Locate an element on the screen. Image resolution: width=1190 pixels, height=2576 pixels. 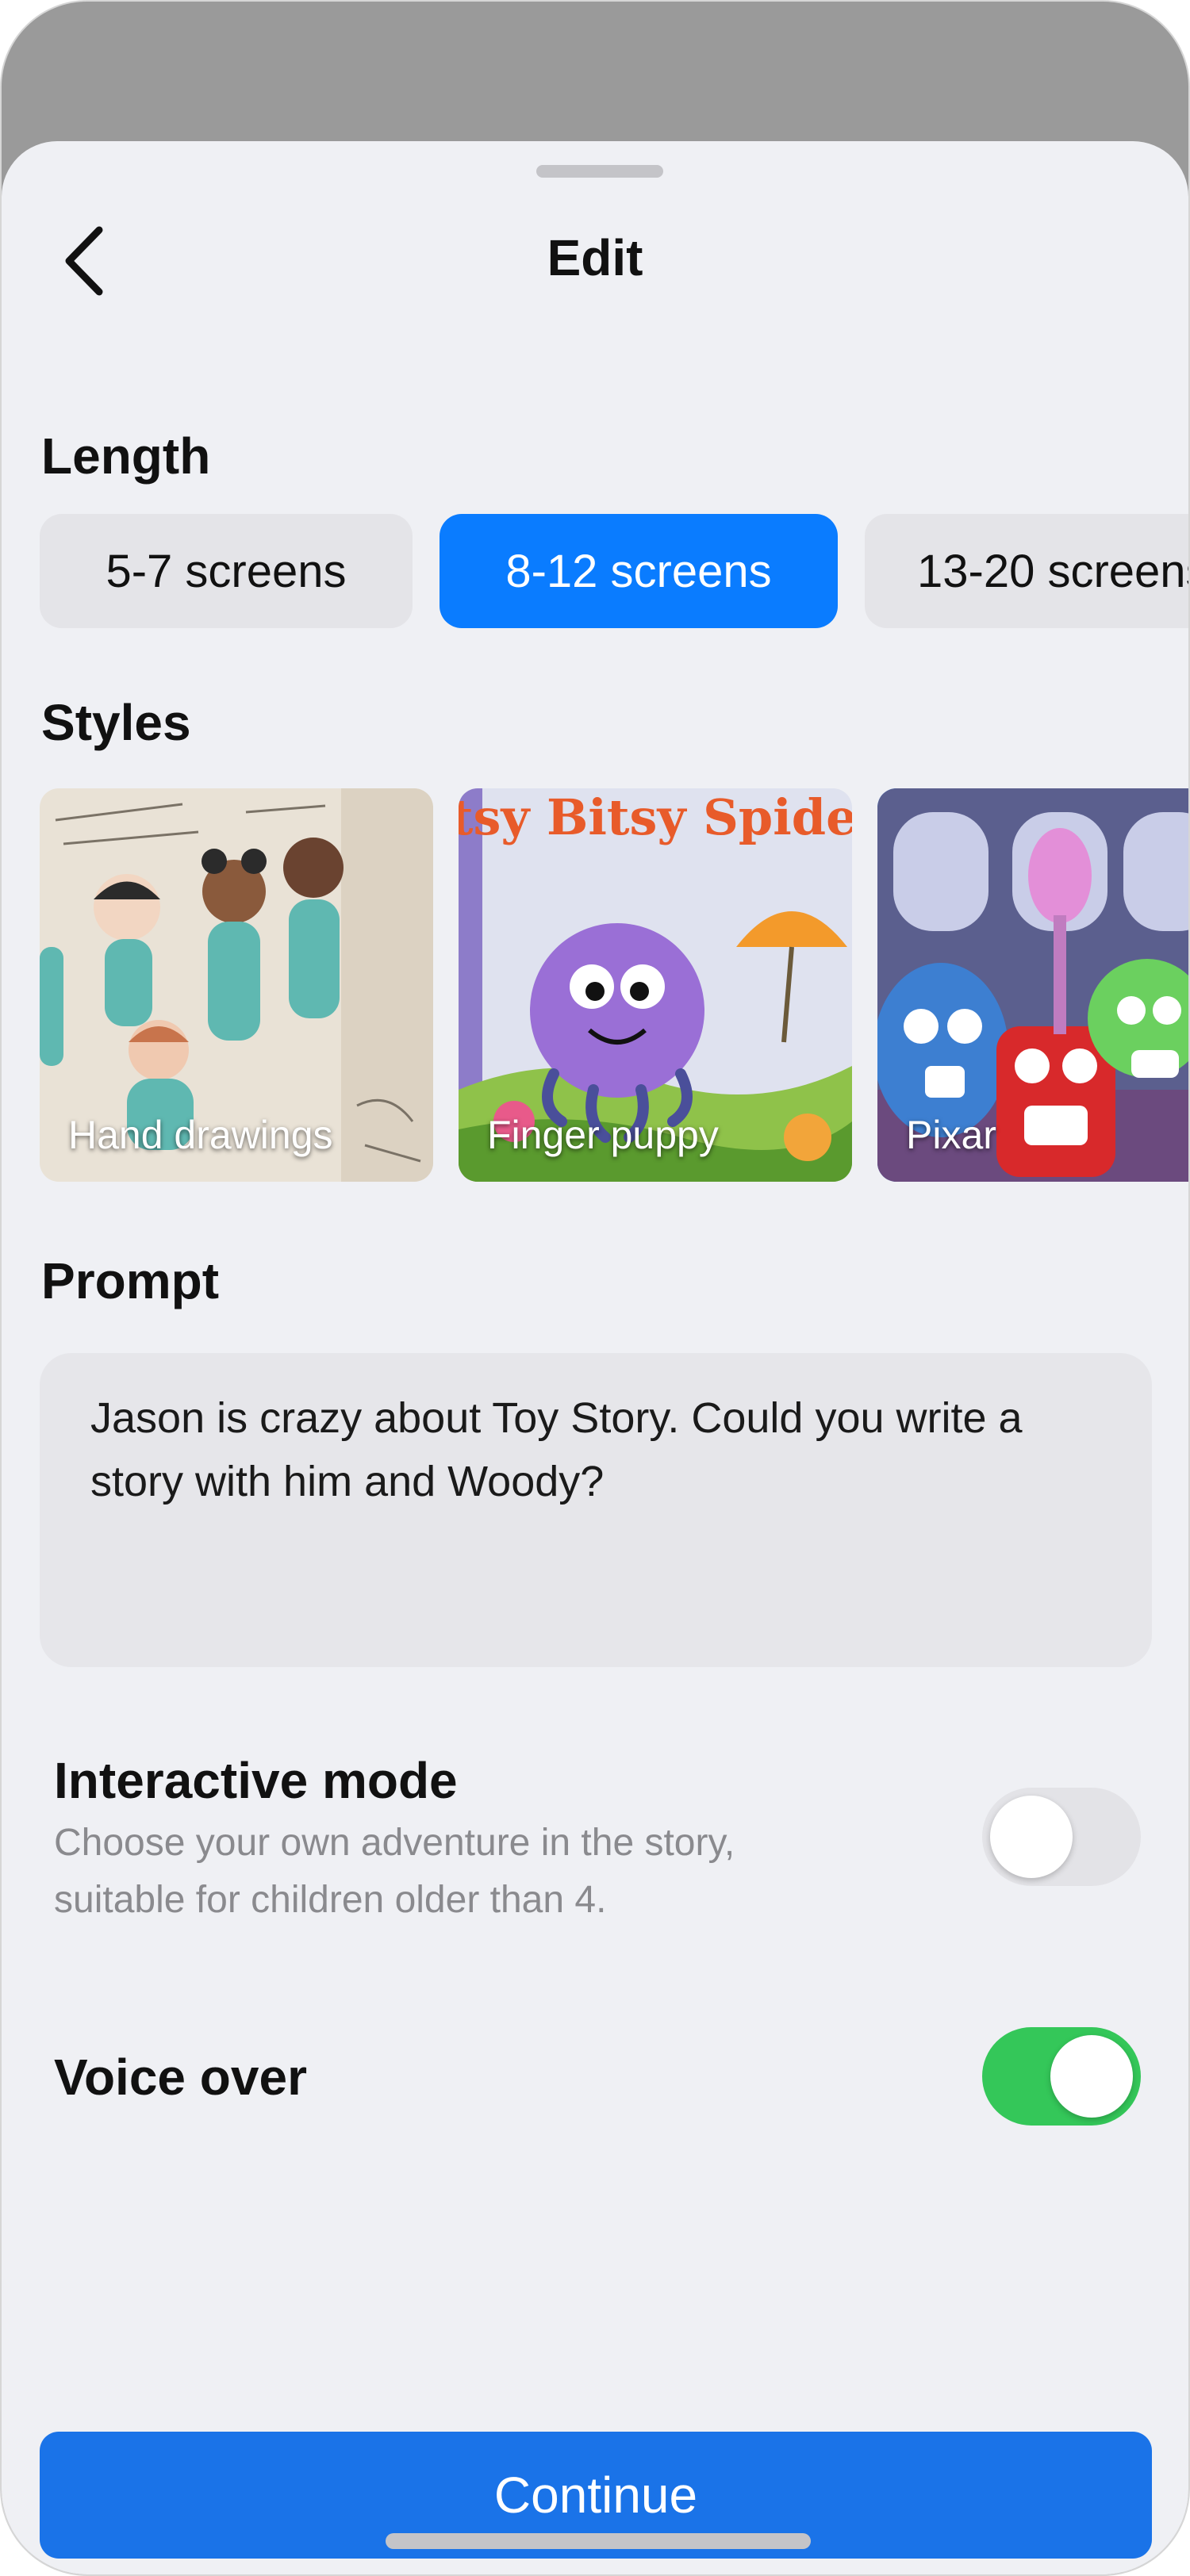
style-card-pixar: Pixar is located at coordinates (1032, 985).